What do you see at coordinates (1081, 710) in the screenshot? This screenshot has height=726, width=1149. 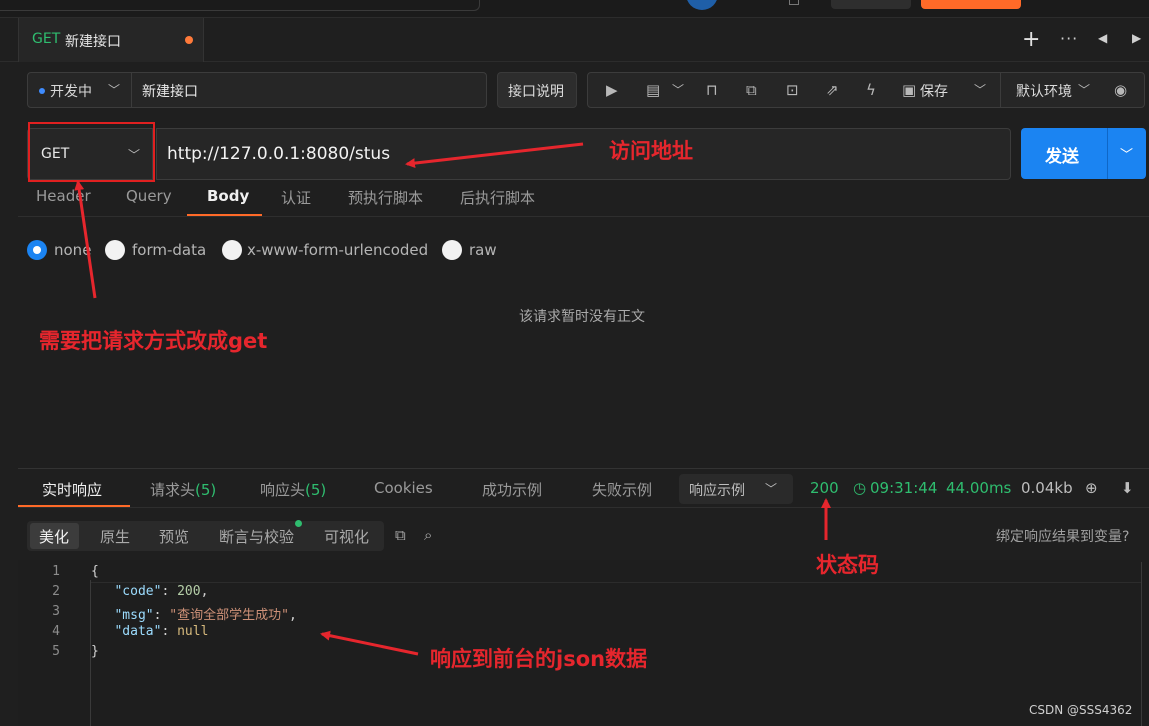 I see `watermark: CSDN @SSS4362` at bounding box center [1081, 710].